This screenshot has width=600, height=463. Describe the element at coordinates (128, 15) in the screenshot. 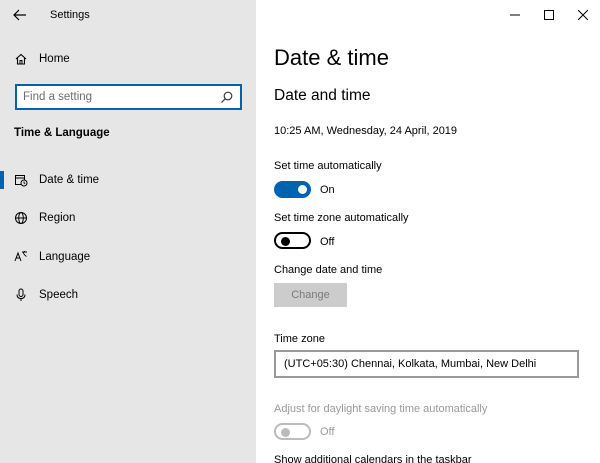

I see `title-bar-left: Settings` at that location.